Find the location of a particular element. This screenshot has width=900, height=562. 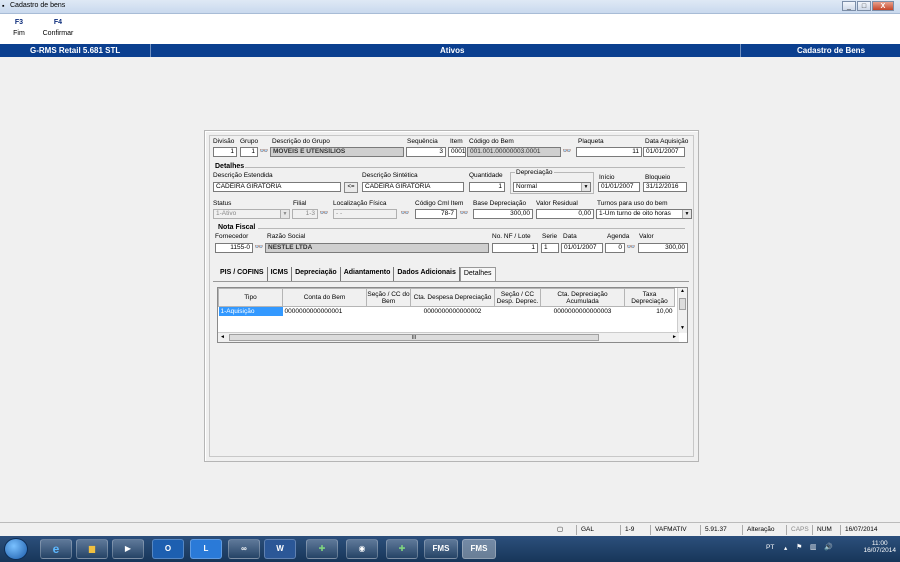

maximize-button: □ is located at coordinates (864, 6).